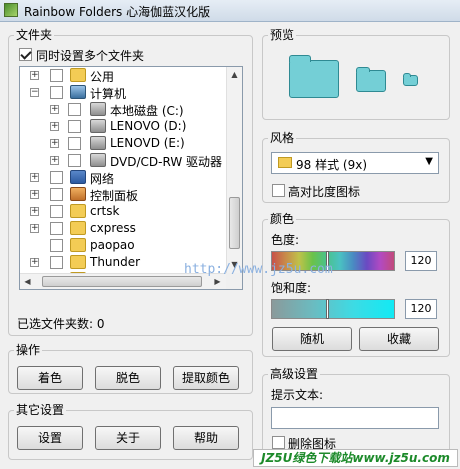  I want to click on colorize-button: 着色, so click(50, 378).